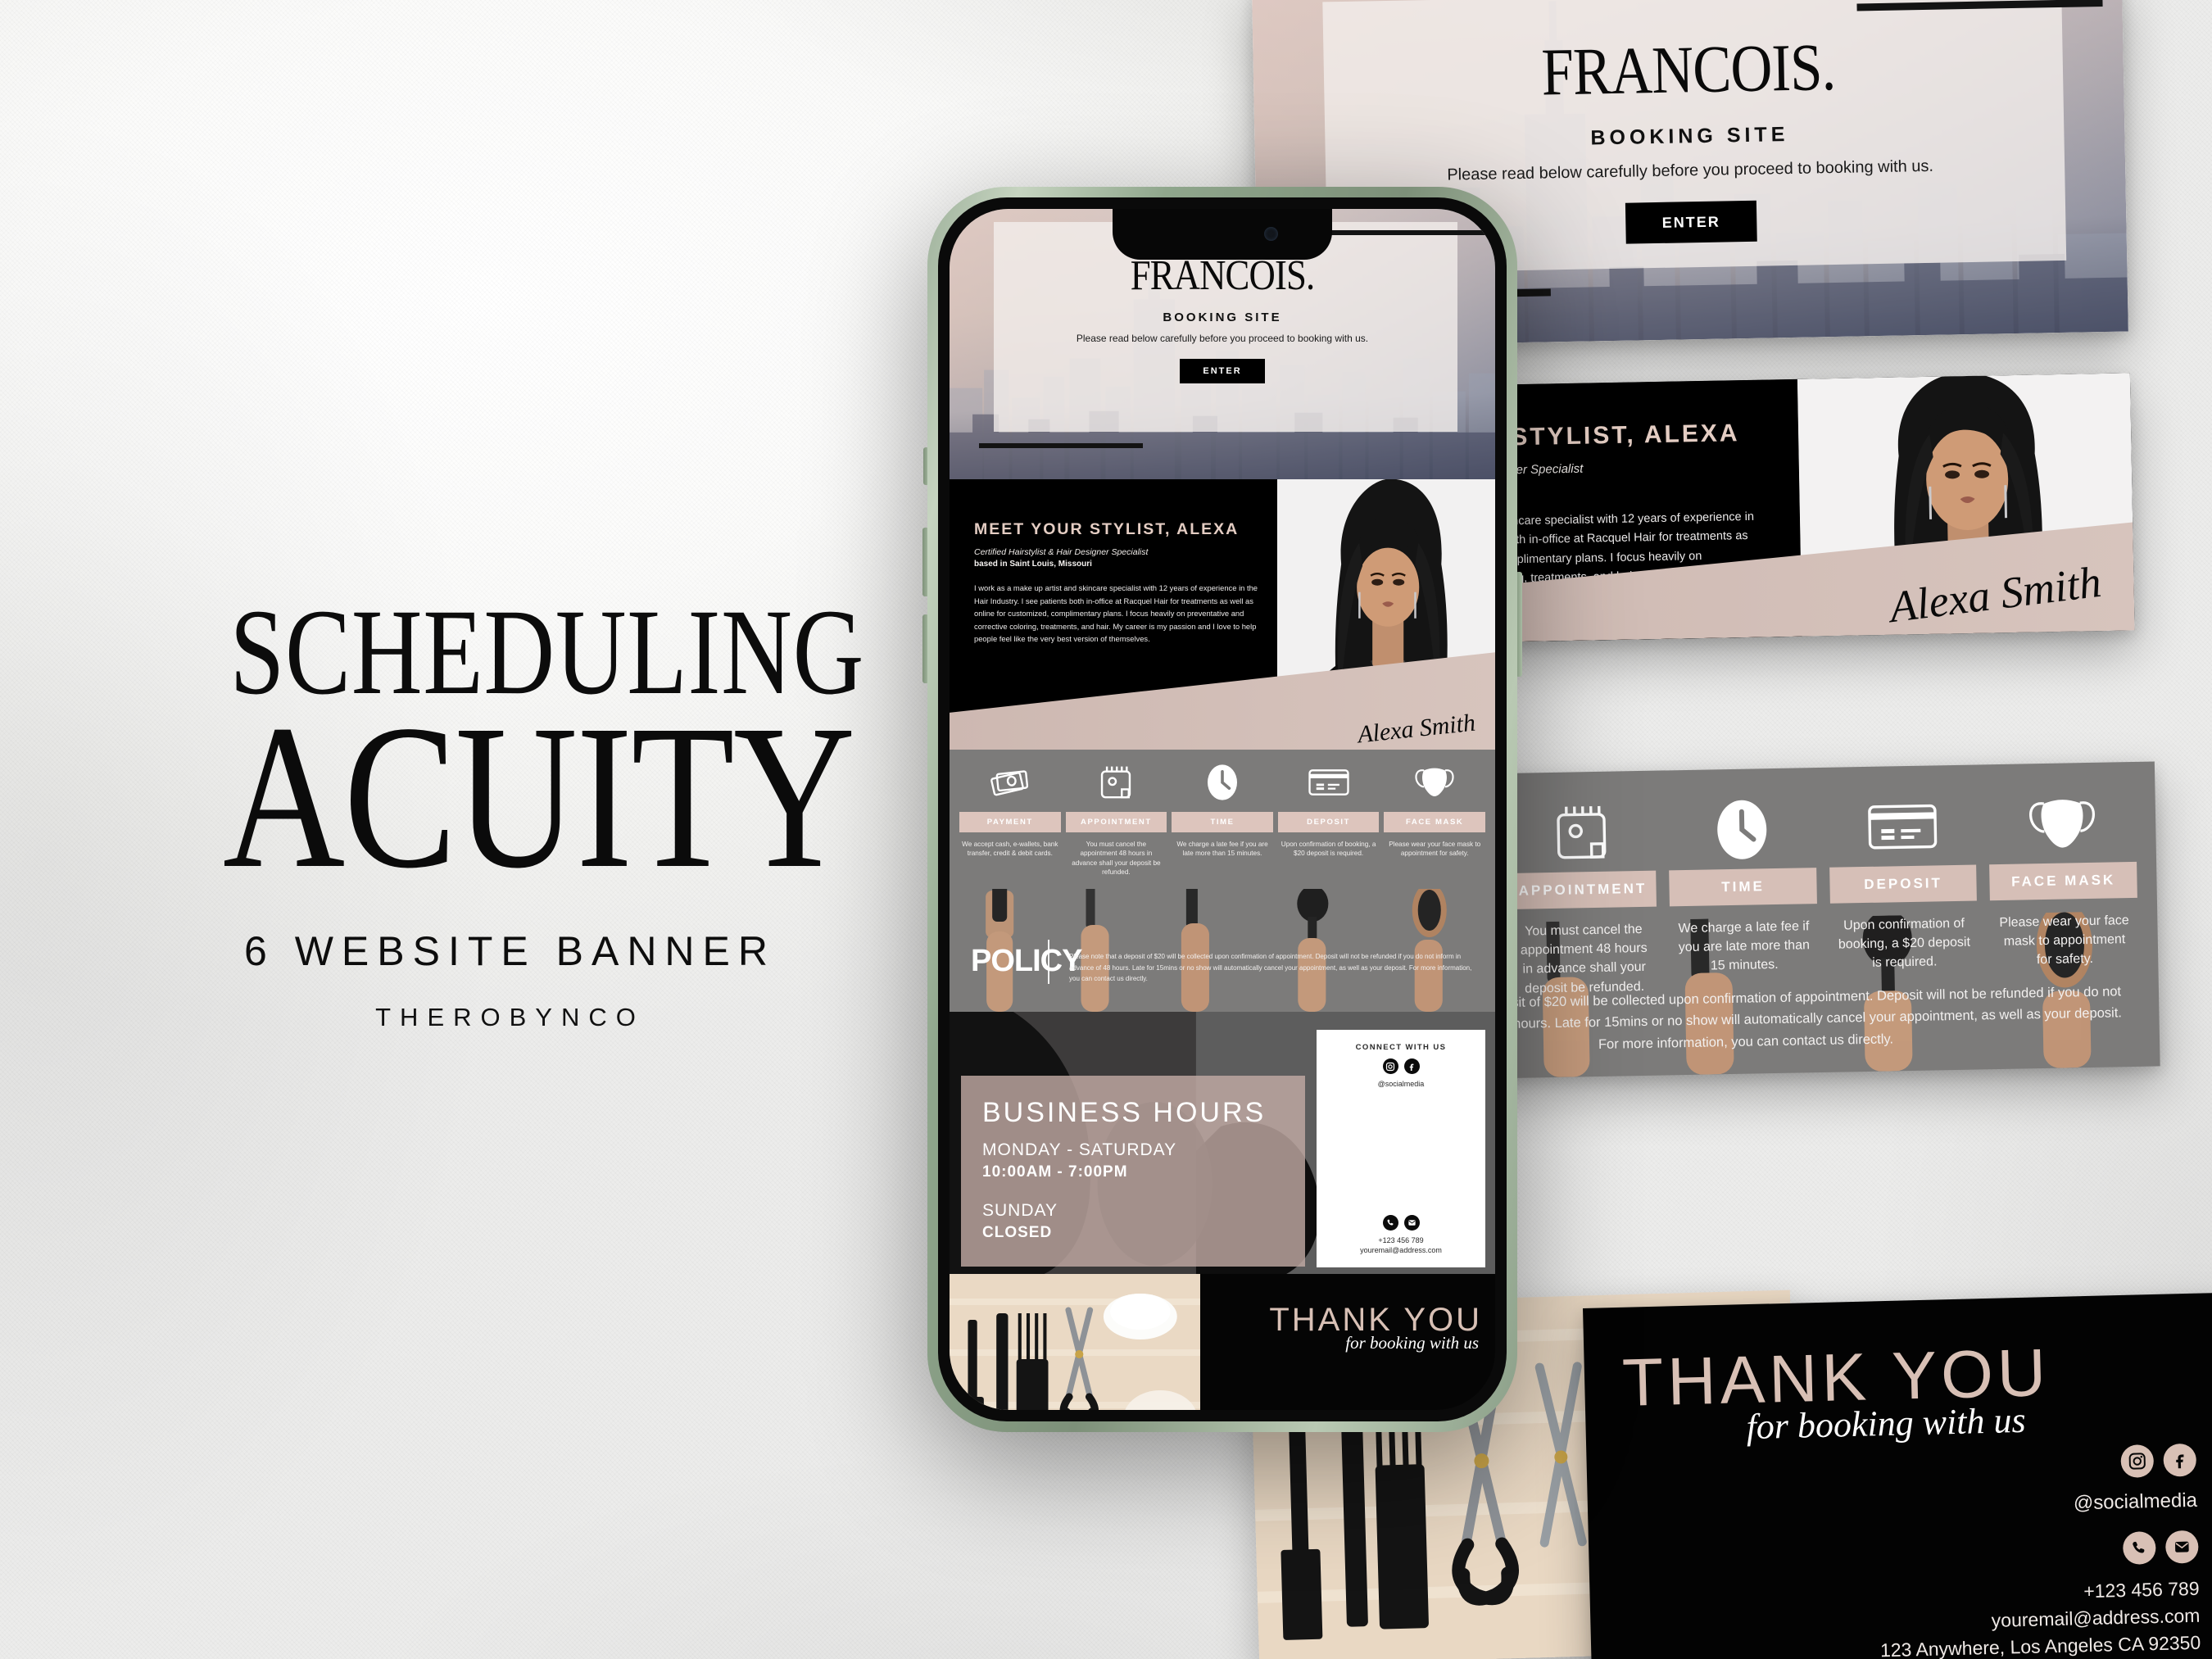 This screenshot has height=1659, width=2212. I want to click on connect-email: youremail@address.com, so click(1401, 1250).